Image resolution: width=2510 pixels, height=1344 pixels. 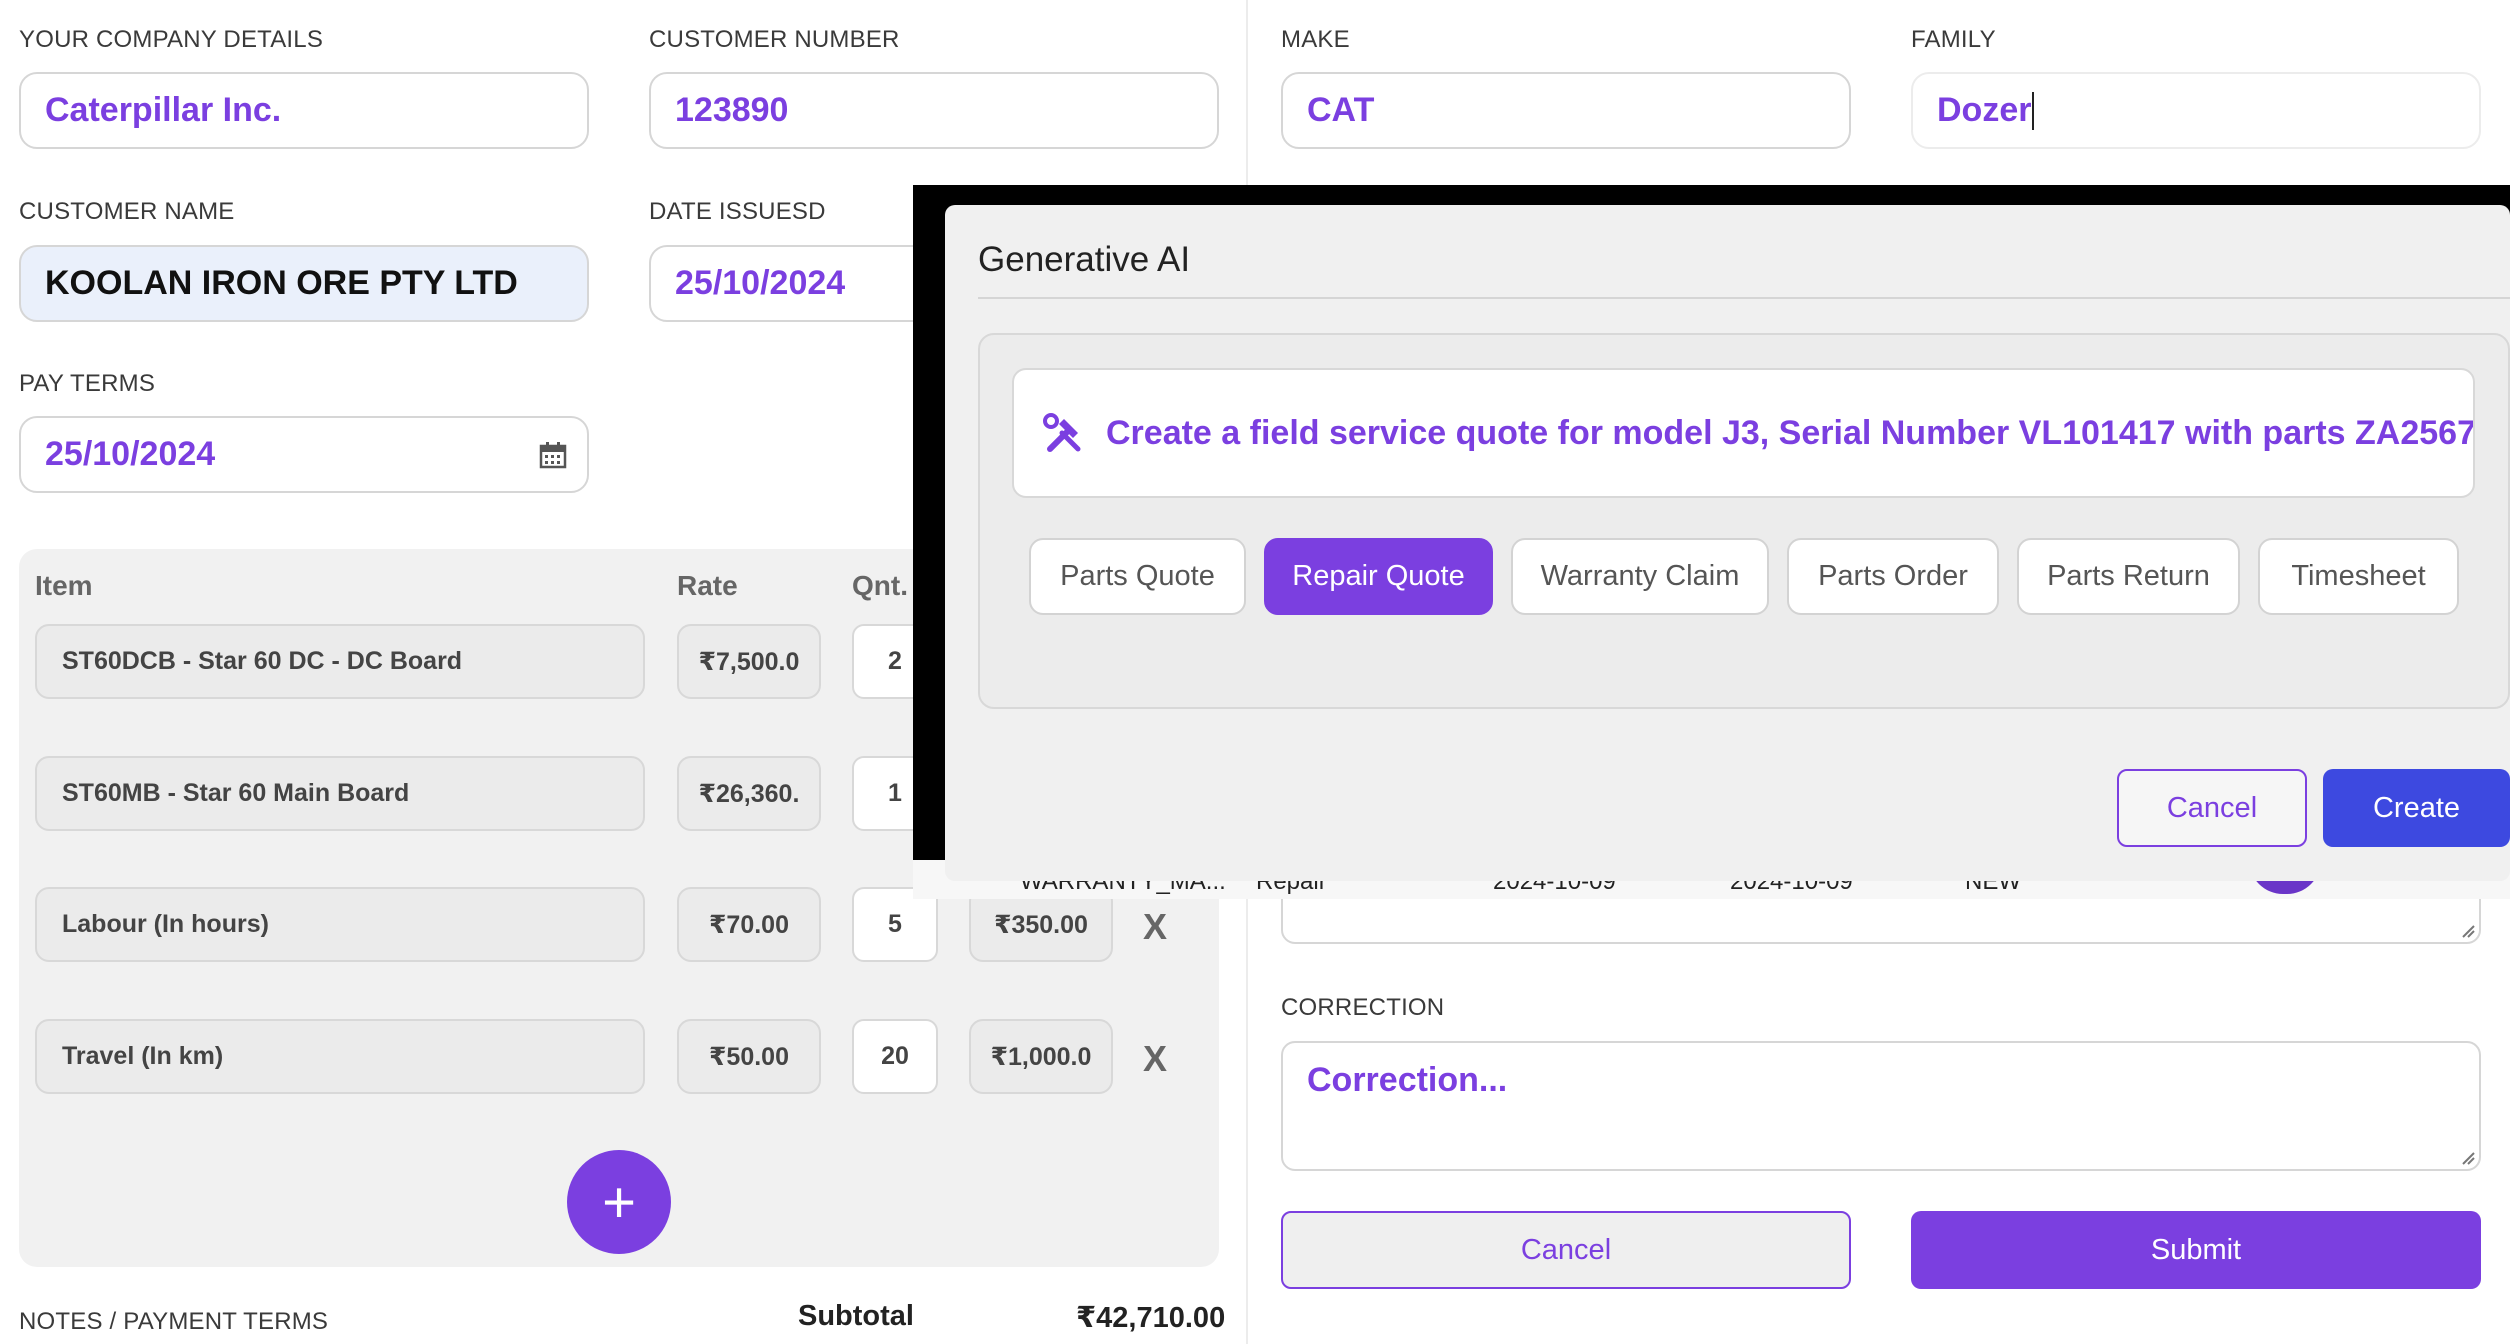 I want to click on text-cursor, so click(x=2033, y=110).